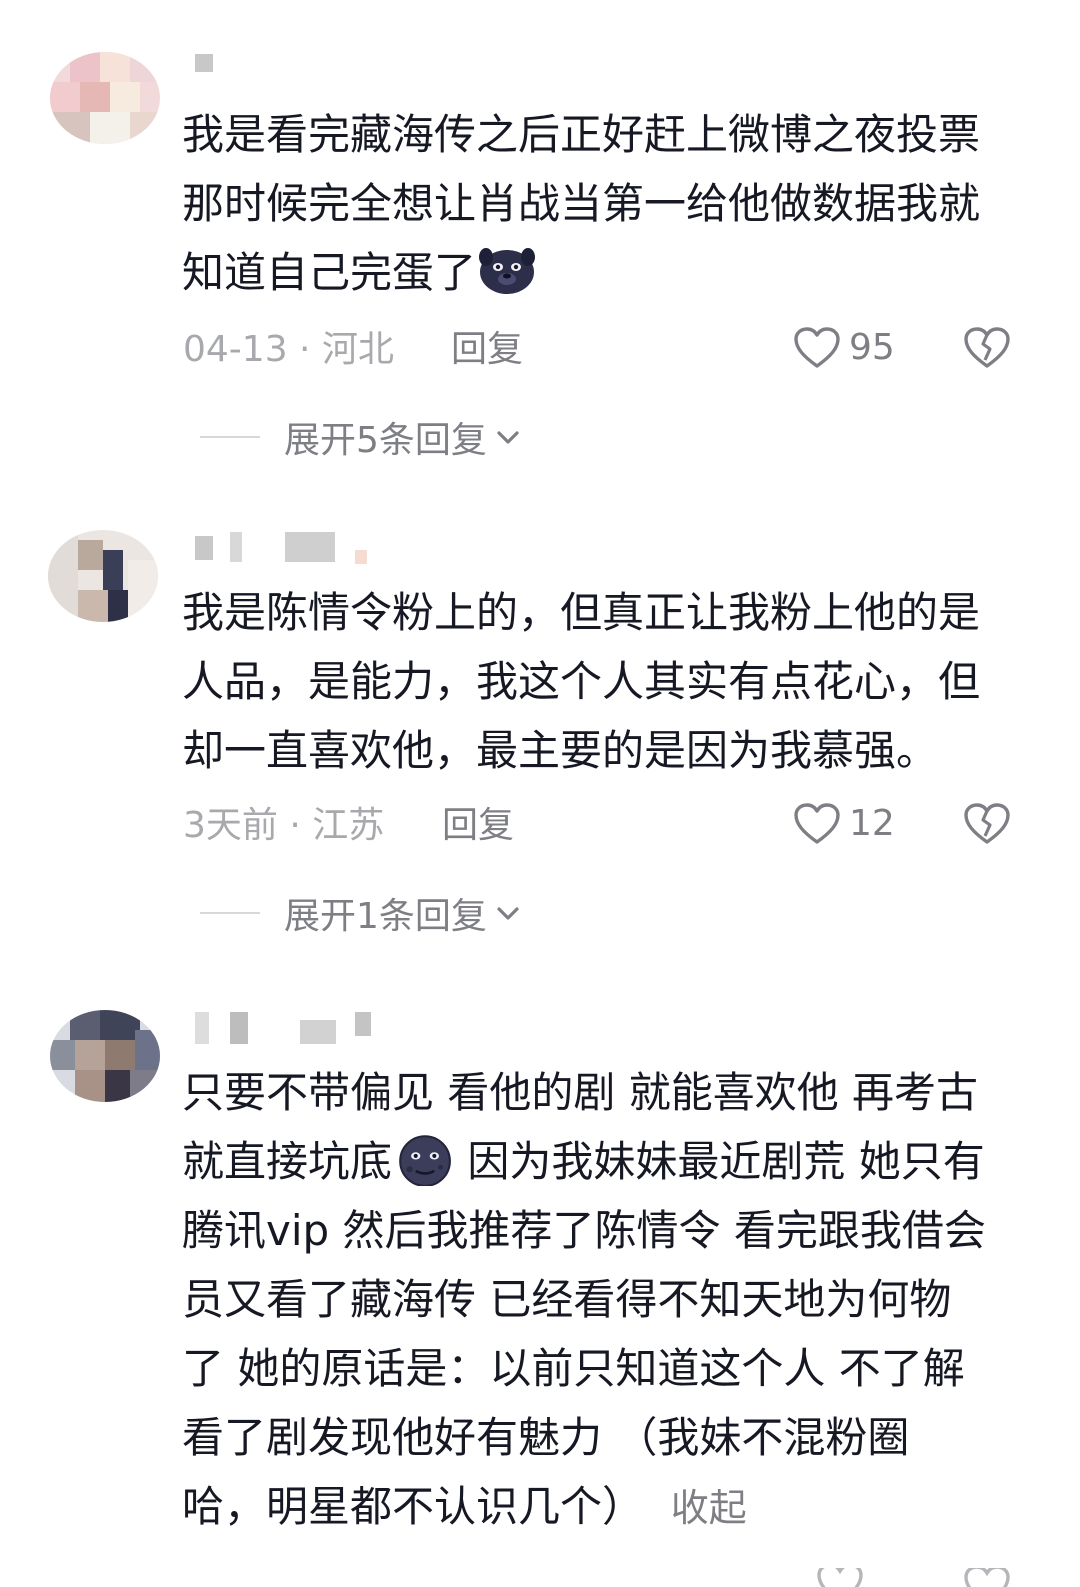 This screenshot has width=1080, height=1587. I want to click on like-button: 95, so click(844, 348).